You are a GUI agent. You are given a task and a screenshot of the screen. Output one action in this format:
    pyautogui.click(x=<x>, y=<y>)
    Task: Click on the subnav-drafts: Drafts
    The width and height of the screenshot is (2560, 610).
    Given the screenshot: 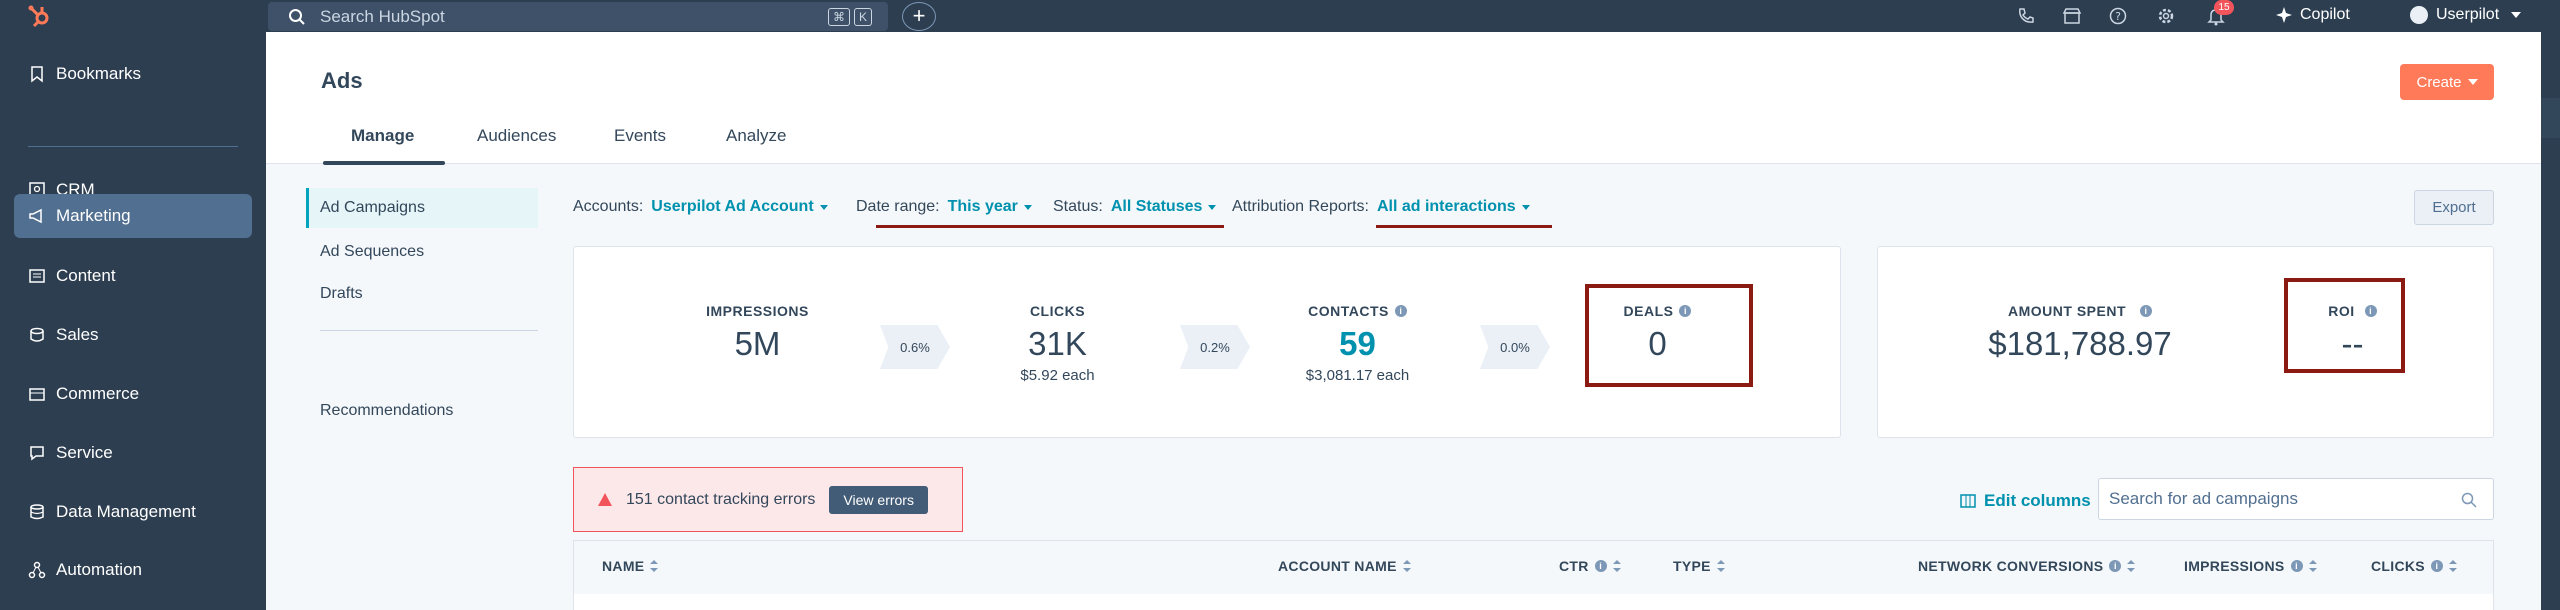 What is the action you would take?
    pyautogui.click(x=422, y=294)
    